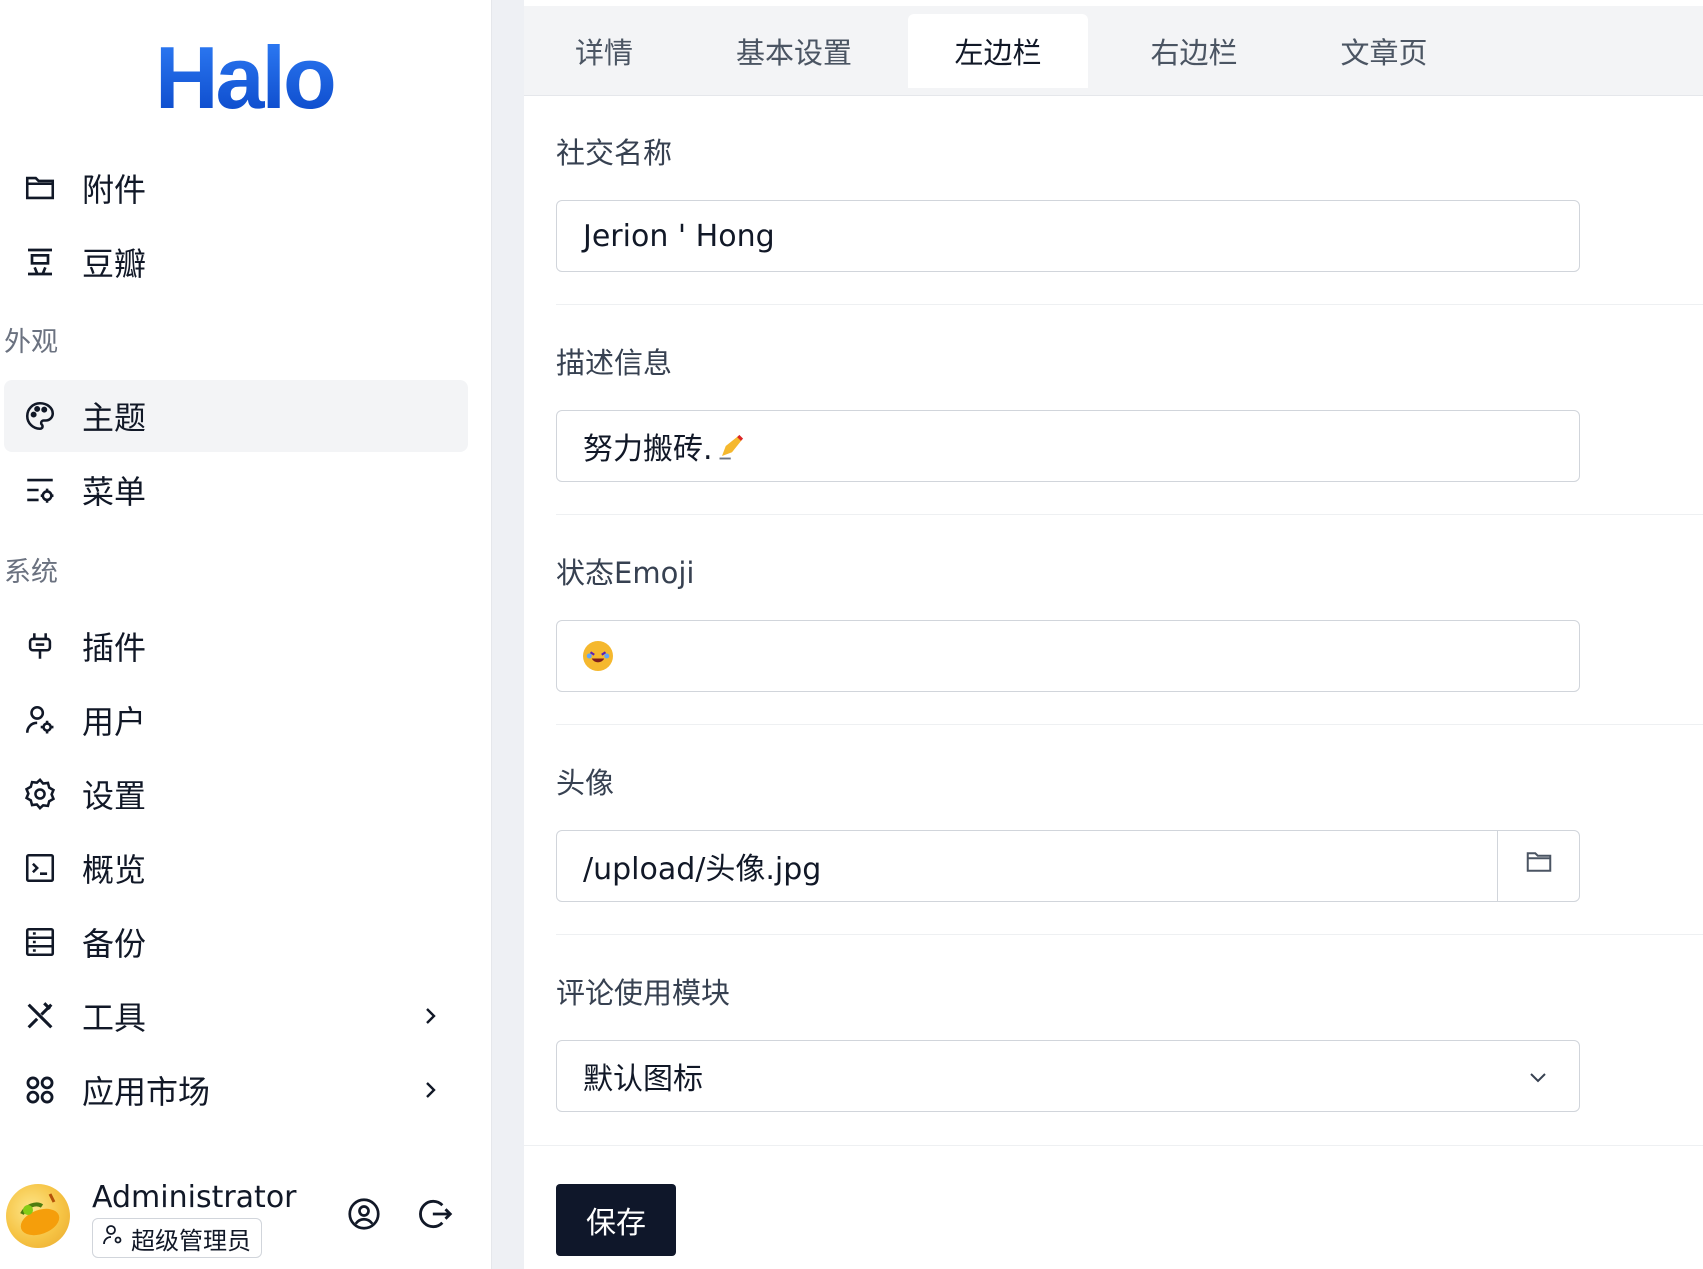 The height and width of the screenshot is (1269, 1703). Describe the element at coordinates (702, 869) in the screenshot. I see `avatar-value: /upload/头像.jpg` at that location.